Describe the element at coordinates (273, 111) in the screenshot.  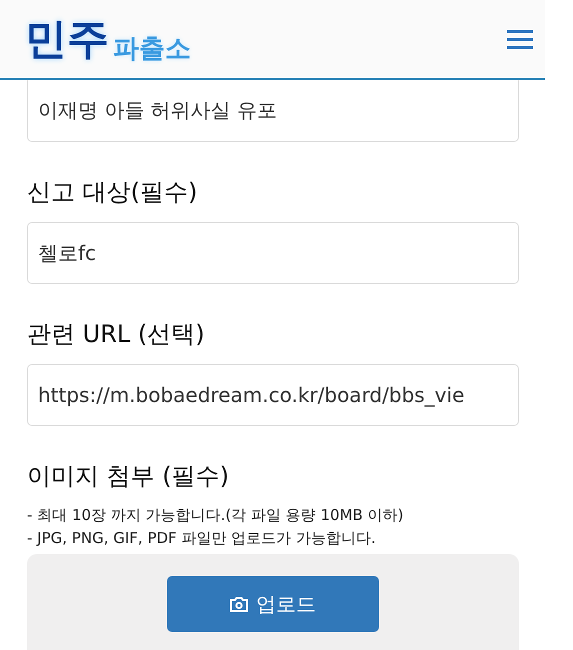
I see `input-field: 이재명 아들 허위사실 유포` at that location.